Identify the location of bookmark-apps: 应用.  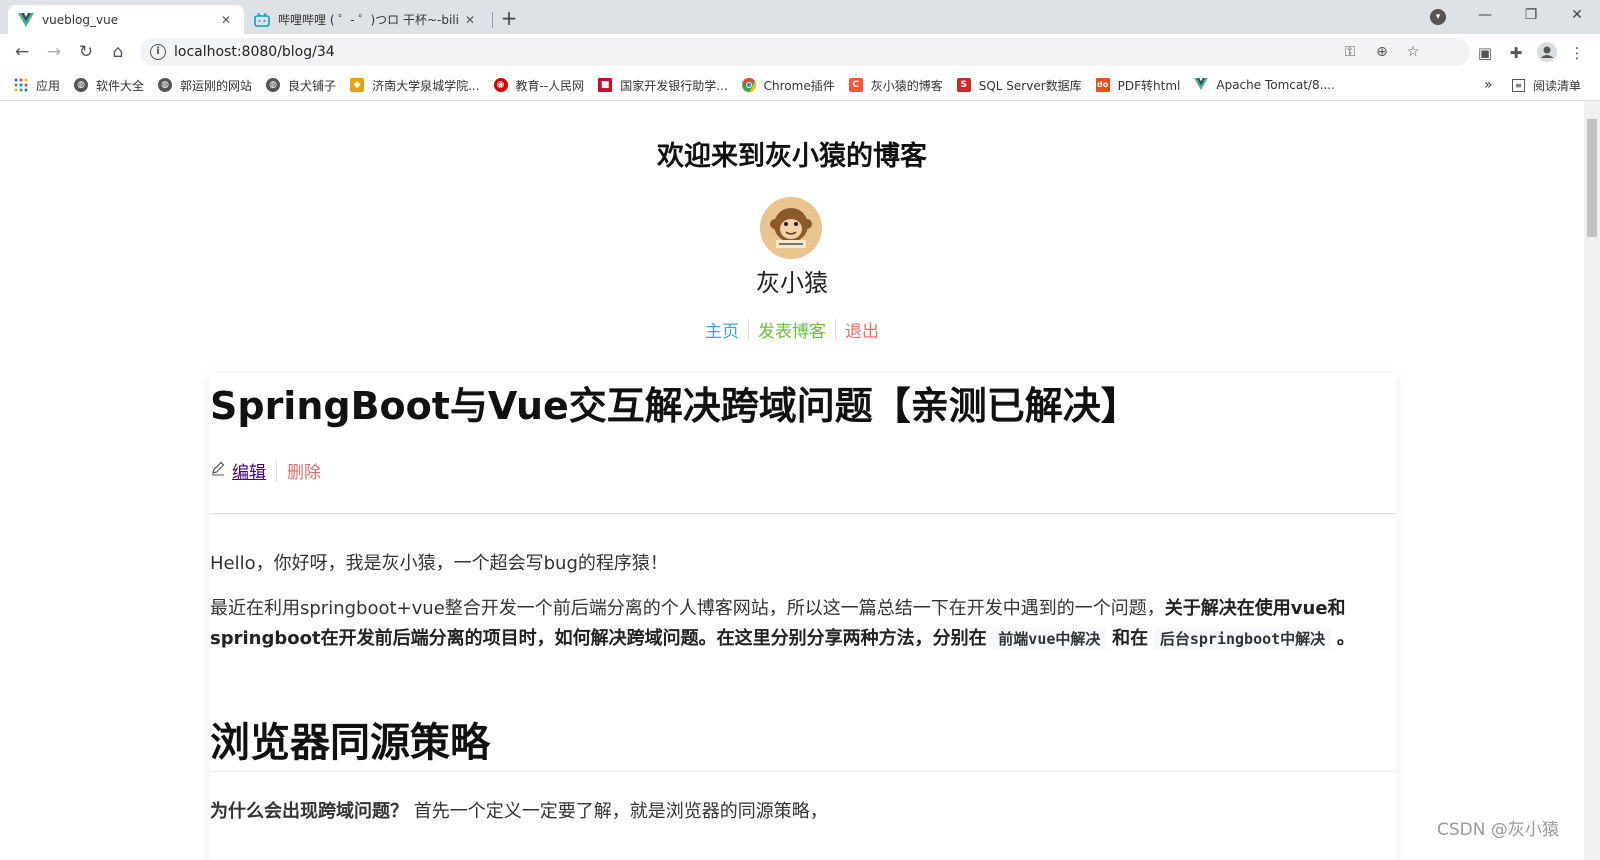
(37, 85).